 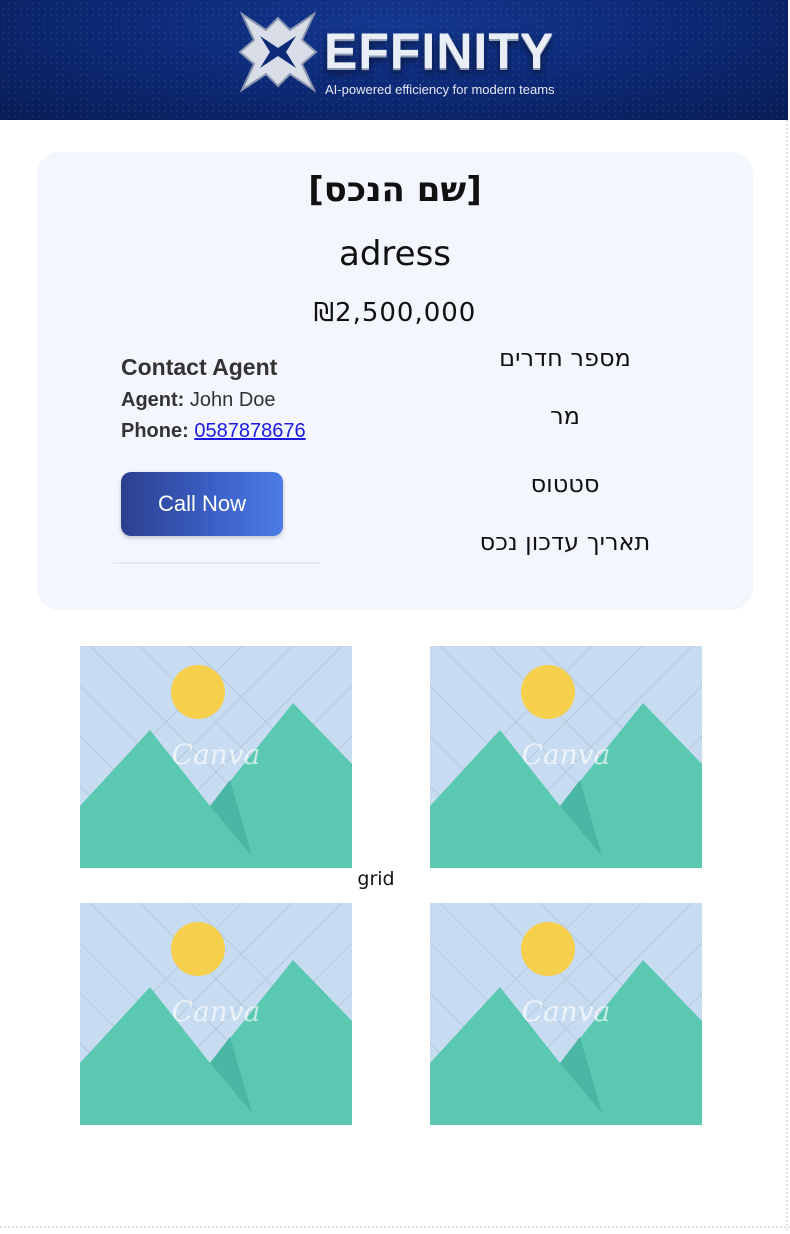 What do you see at coordinates (232, 400) in the screenshot?
I see `agent-name: John Doe` at bounding box center [232, 400].